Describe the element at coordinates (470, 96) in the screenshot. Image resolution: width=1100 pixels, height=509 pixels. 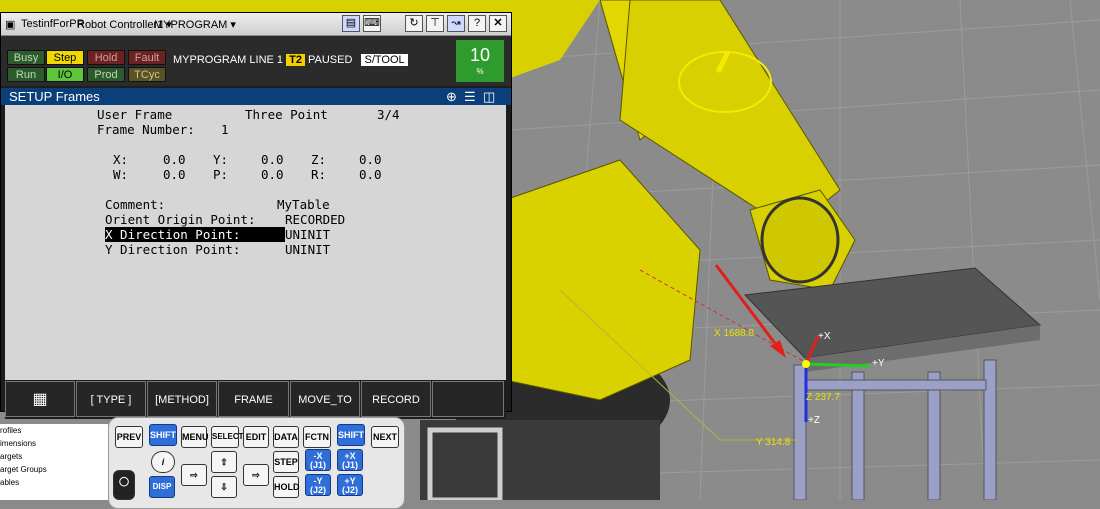
I see `menu-icon: ☰` at that location.